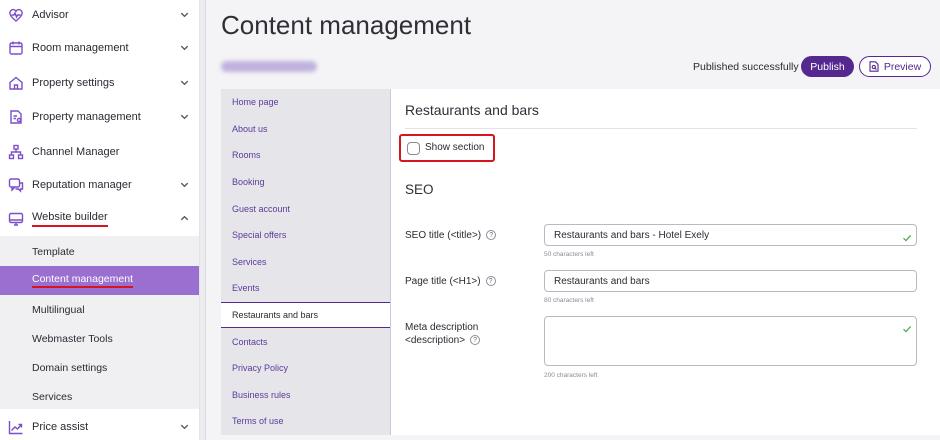  I want to click on sidebar-item-label: Property settings, so click(73, 83).